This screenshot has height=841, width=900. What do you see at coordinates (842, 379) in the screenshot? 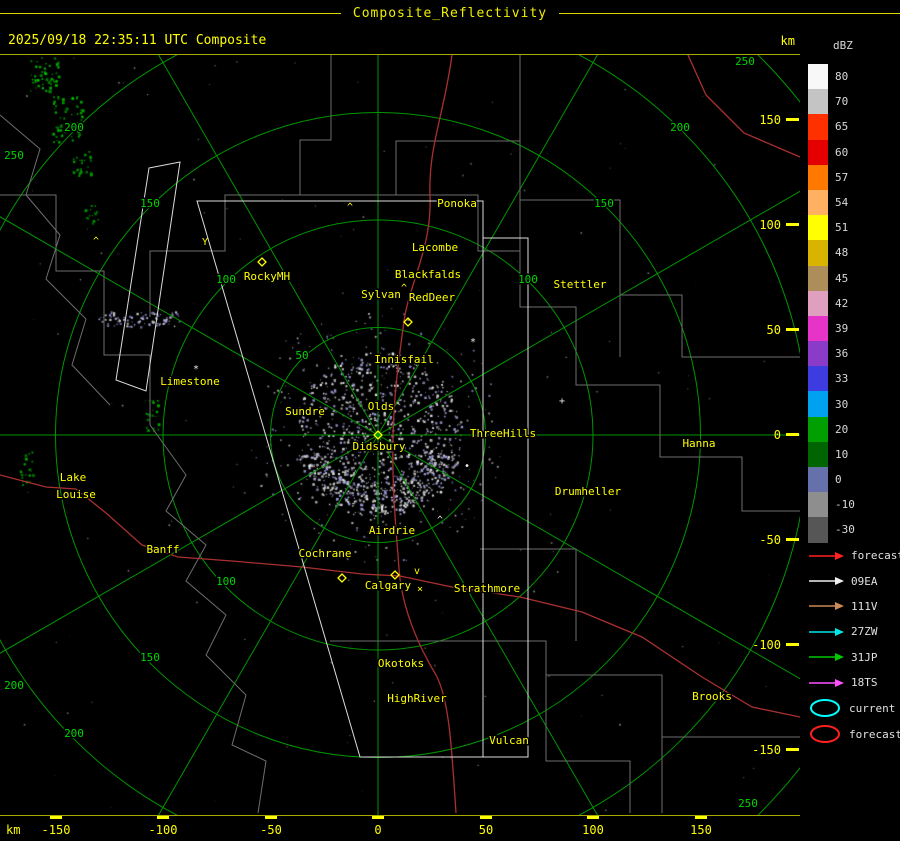
I see `dbz-scale-label: 33` at bounding box center [842, 379].